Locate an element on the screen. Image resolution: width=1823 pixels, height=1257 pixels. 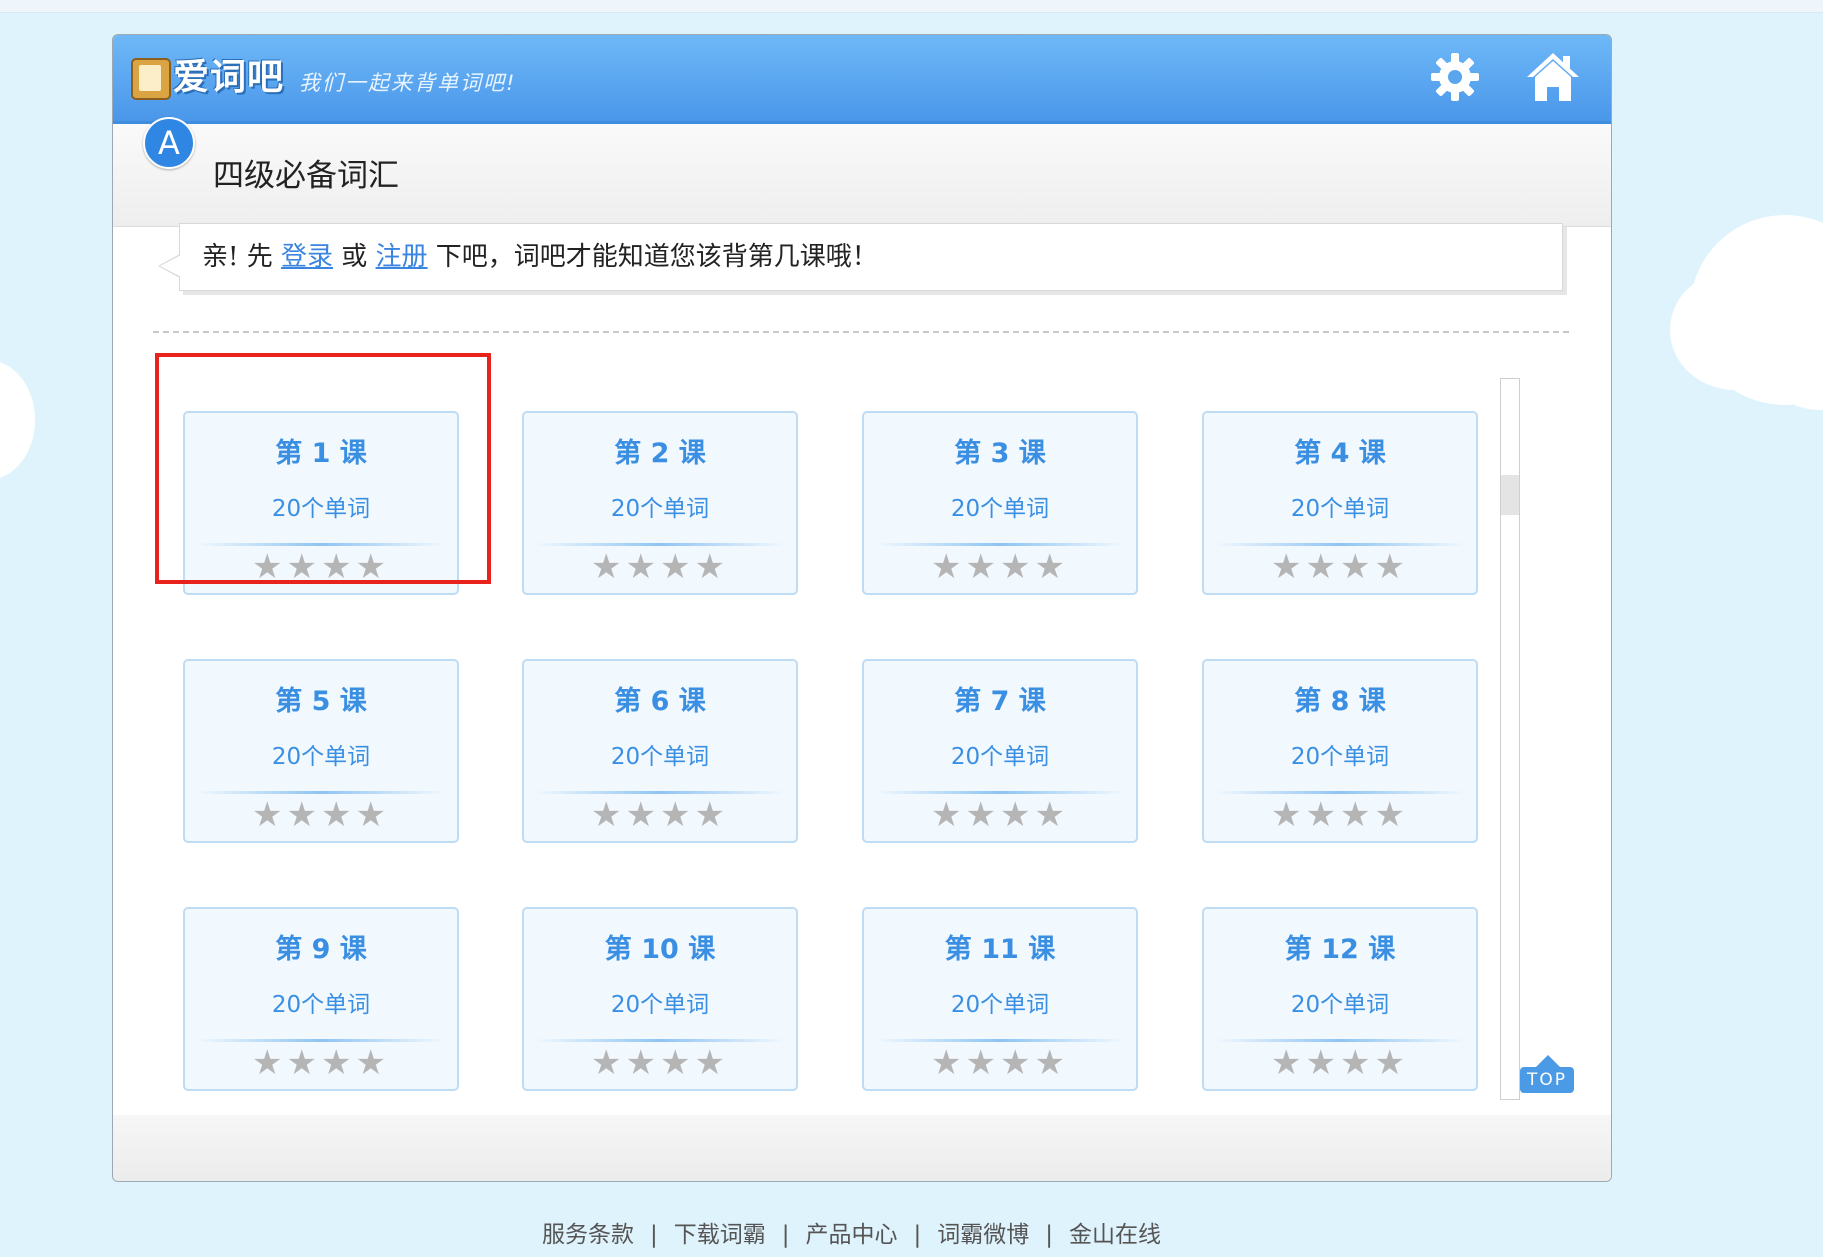
lesson-card: 第 2 课 20个单词 ★★★★ is located at coordinates (660, 503).